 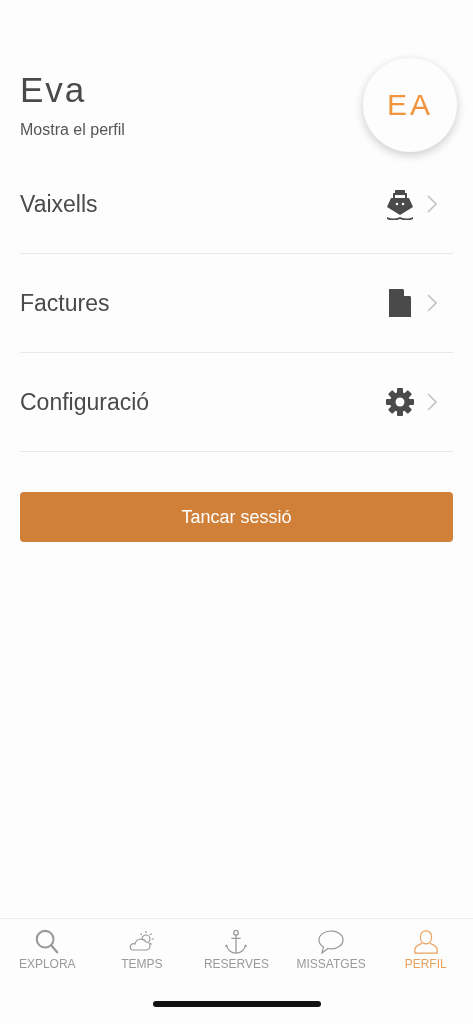 What do you see at coordinates (236, 402) in the screenshot?
I see `menu-item: Configuració` at bounding box center [236, 402].